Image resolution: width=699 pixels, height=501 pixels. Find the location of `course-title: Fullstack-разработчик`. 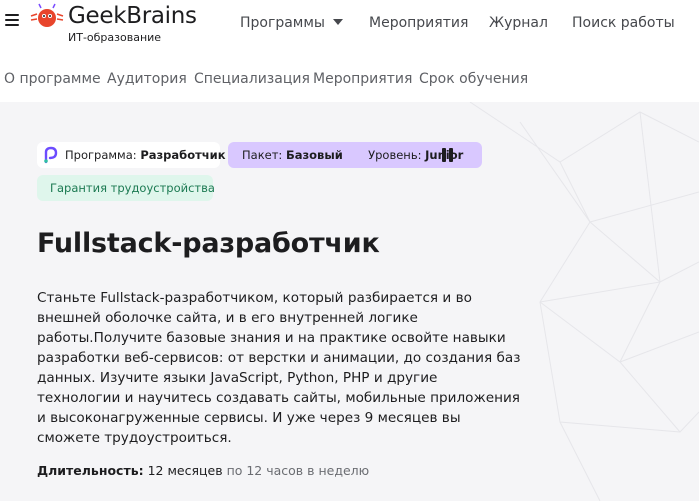

course-title: Fullstack-разработчик is located at coordinates (208, 243).